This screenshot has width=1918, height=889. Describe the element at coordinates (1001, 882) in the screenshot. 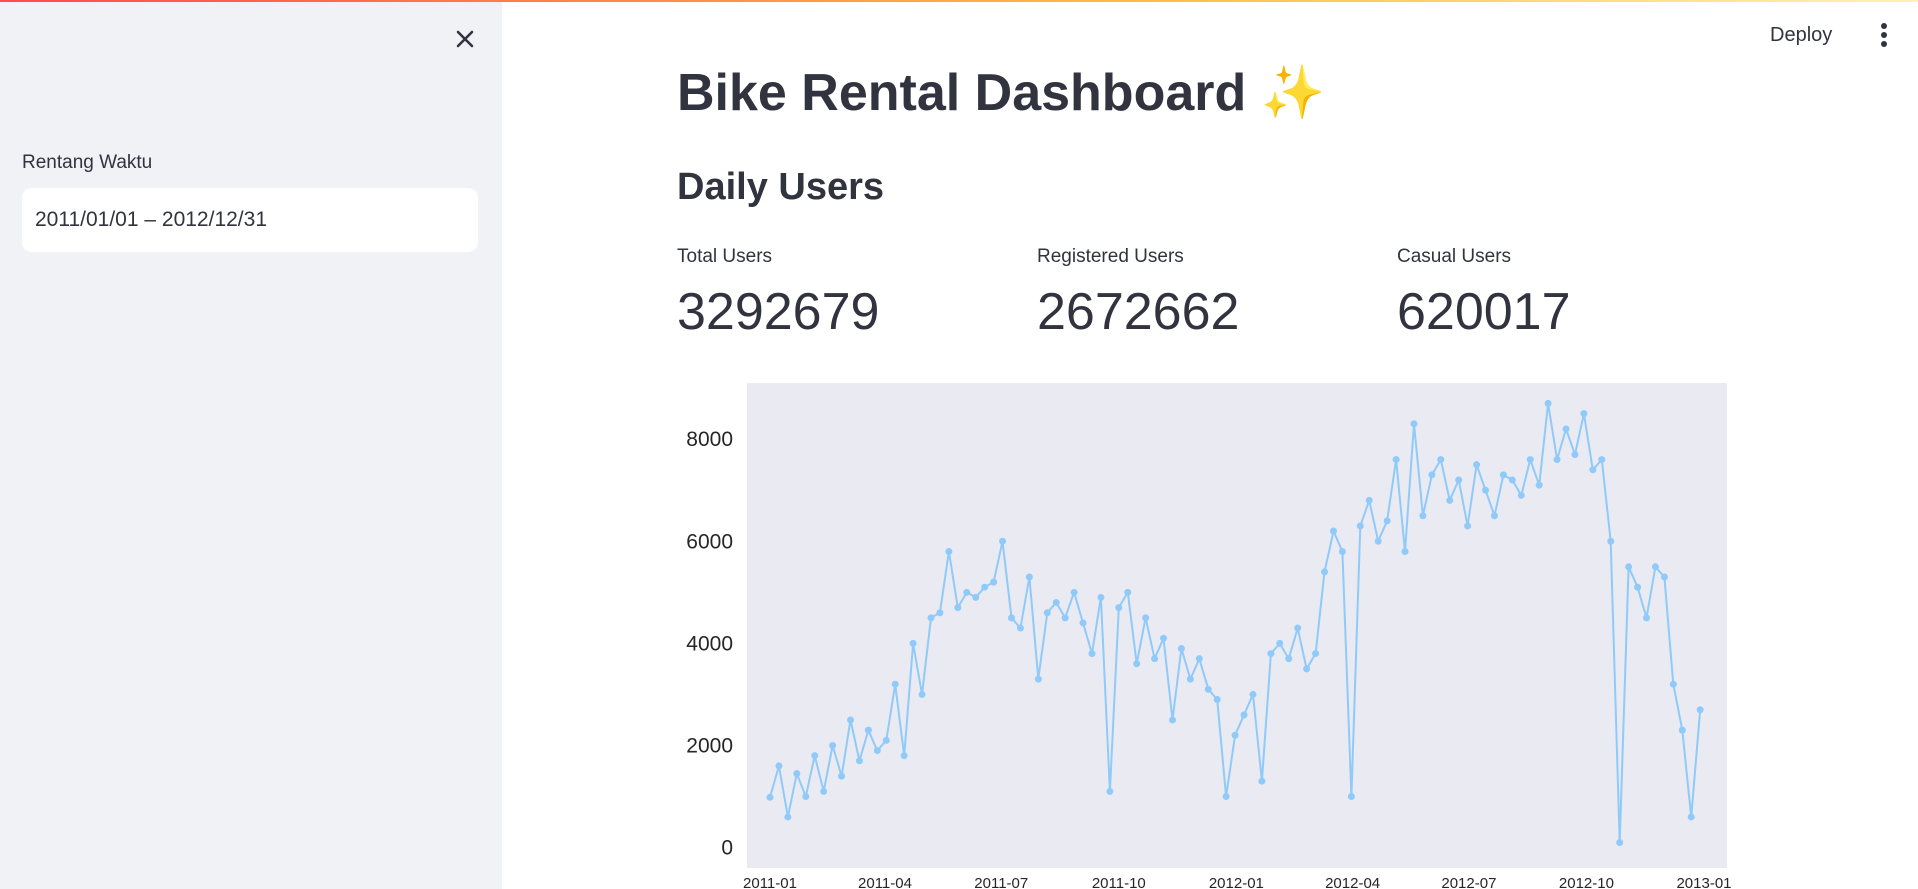

I see `x-tick-label: 2011-07` at that location.